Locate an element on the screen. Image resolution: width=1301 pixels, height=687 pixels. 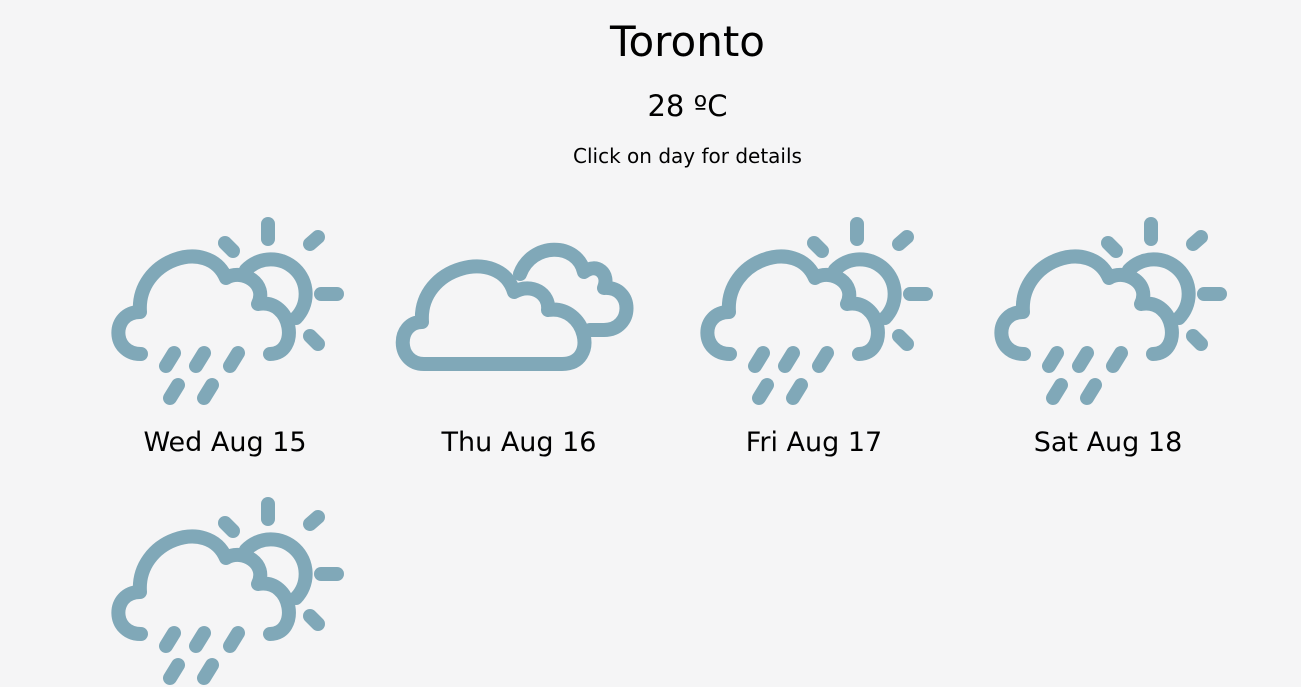
day-label: Wed Aug 15 is located at coordinates (225, 442).